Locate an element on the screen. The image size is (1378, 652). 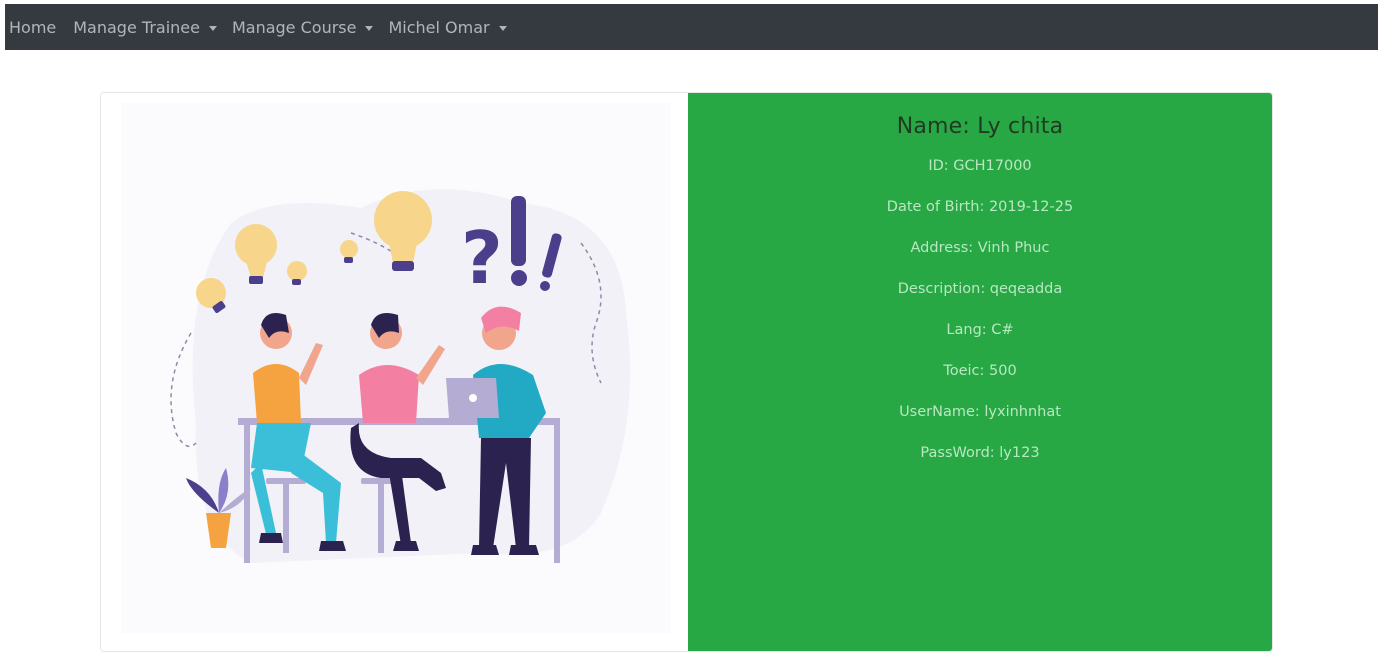
nav-user-dropdown: Michel Omar is located at coordinates (447, 27).